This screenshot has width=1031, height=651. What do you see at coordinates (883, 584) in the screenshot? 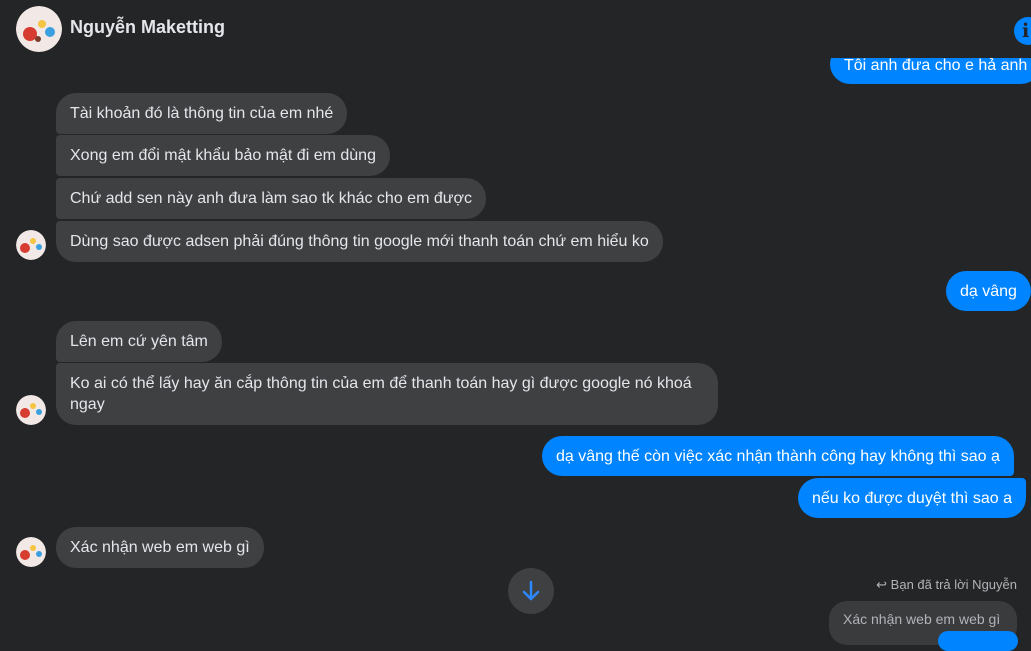
I see `reply-icon: ↩` at bounding box center [883, 584].